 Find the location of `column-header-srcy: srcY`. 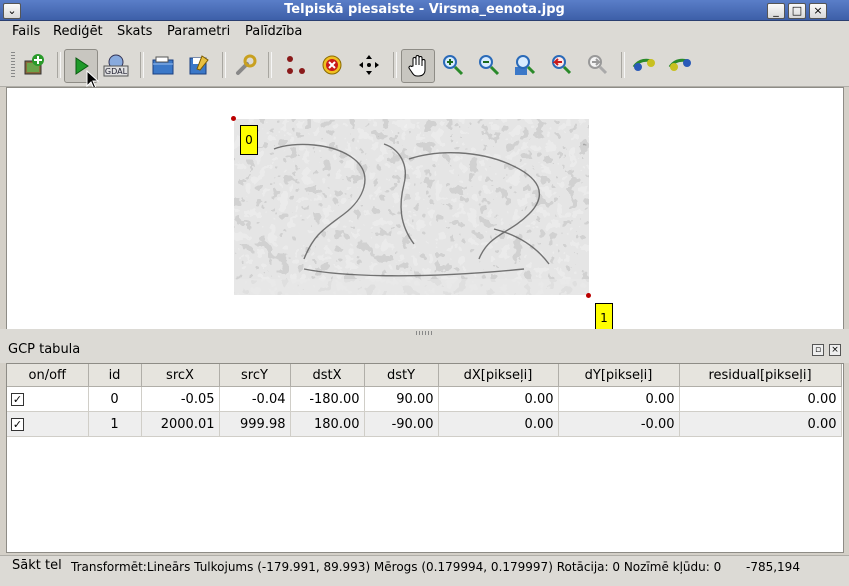

column-header-srcy: srcY is located at coordinates (255, 375).